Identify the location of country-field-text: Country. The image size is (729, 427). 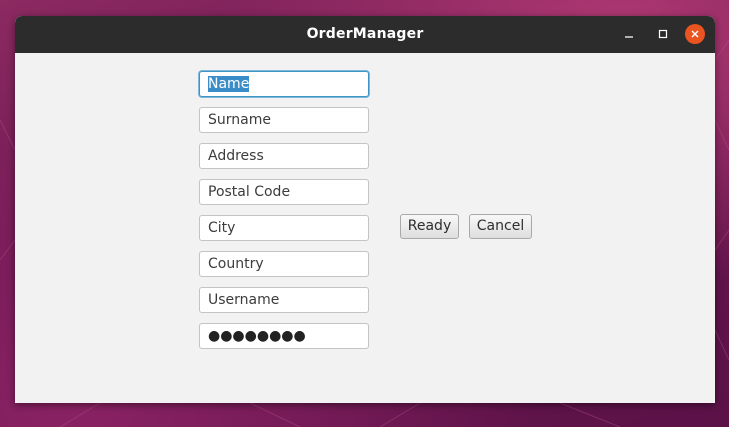
(236, 264).